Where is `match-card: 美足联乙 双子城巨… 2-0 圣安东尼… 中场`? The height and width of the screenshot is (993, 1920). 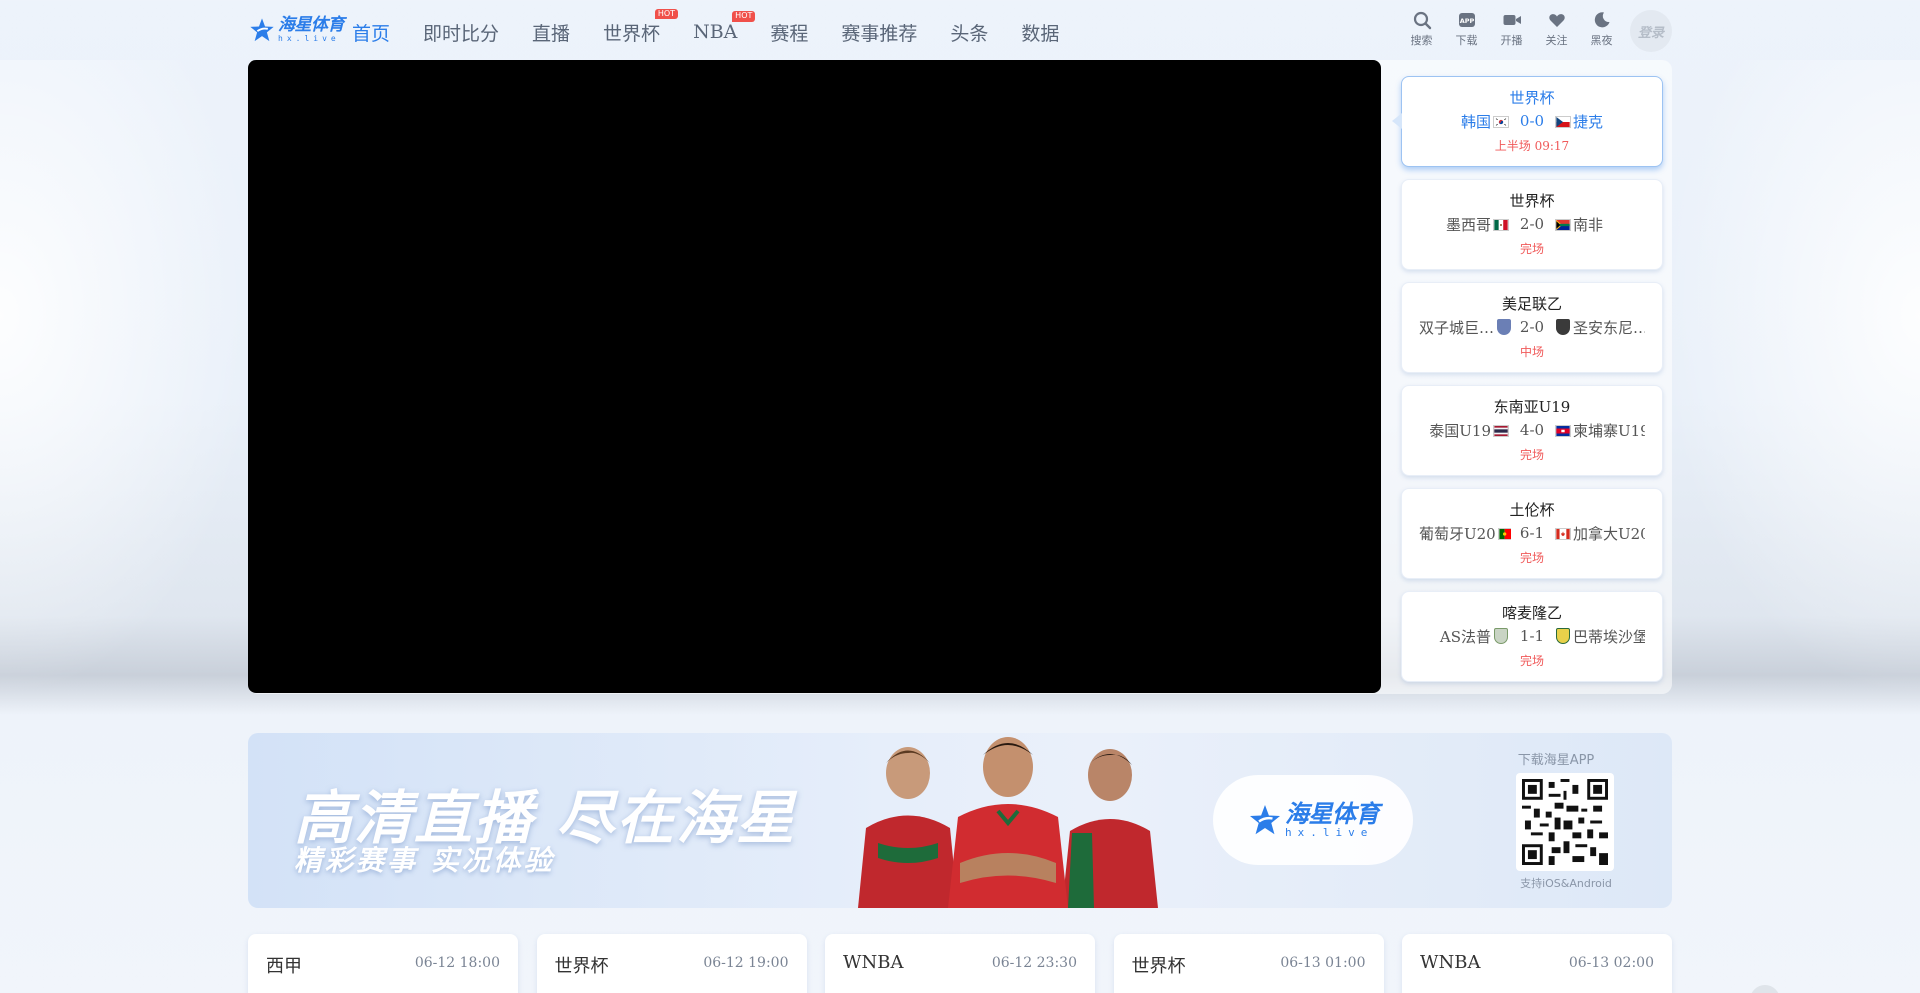
match-card: 美足联乙 双子城巨… 2-0 圣安东尼… 中场 is located at coordinates (1532, 327).